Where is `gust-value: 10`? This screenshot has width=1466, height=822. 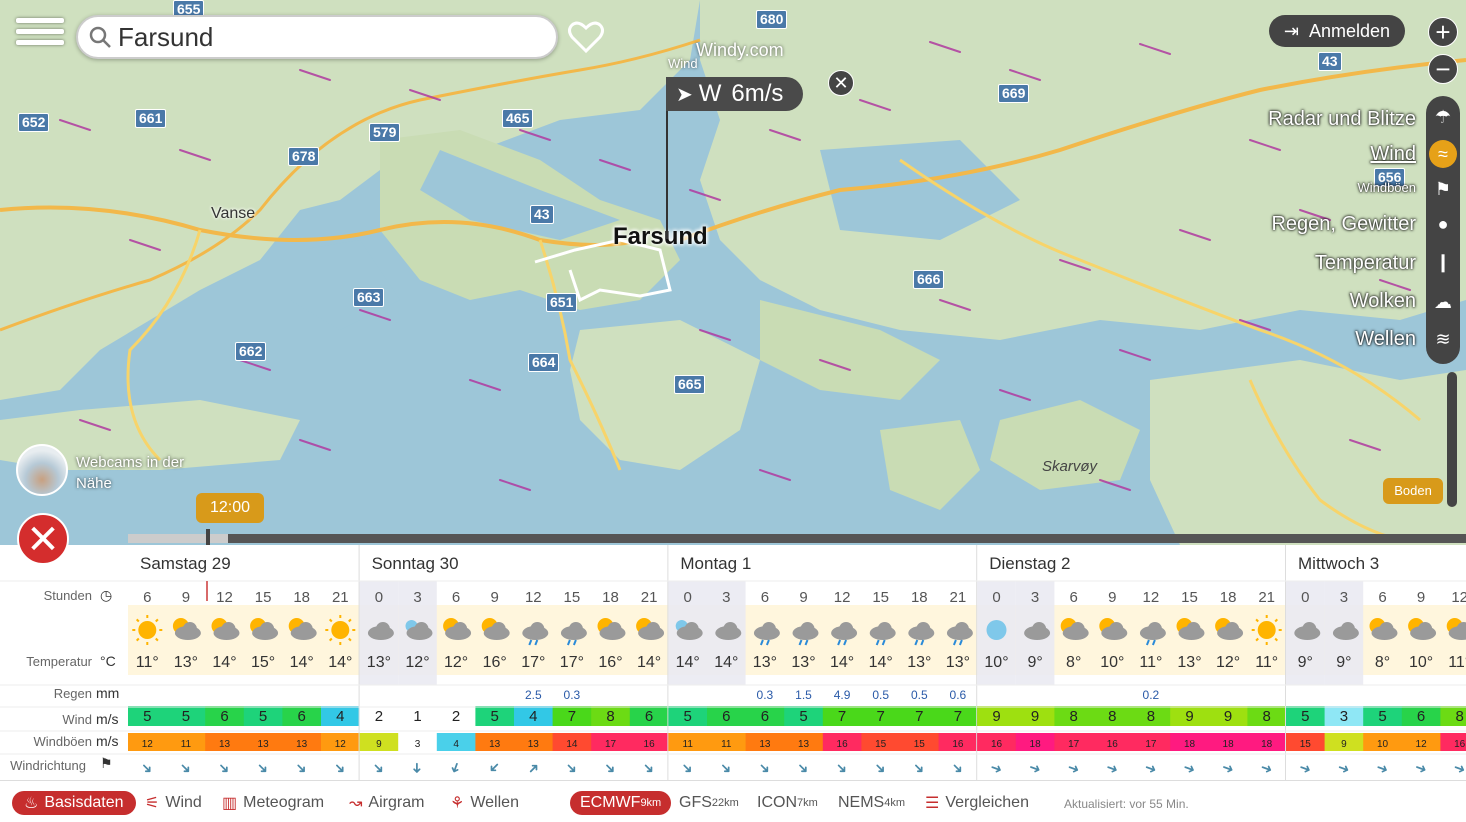
gust-value: 10 is located at coordinates (1383, 744).